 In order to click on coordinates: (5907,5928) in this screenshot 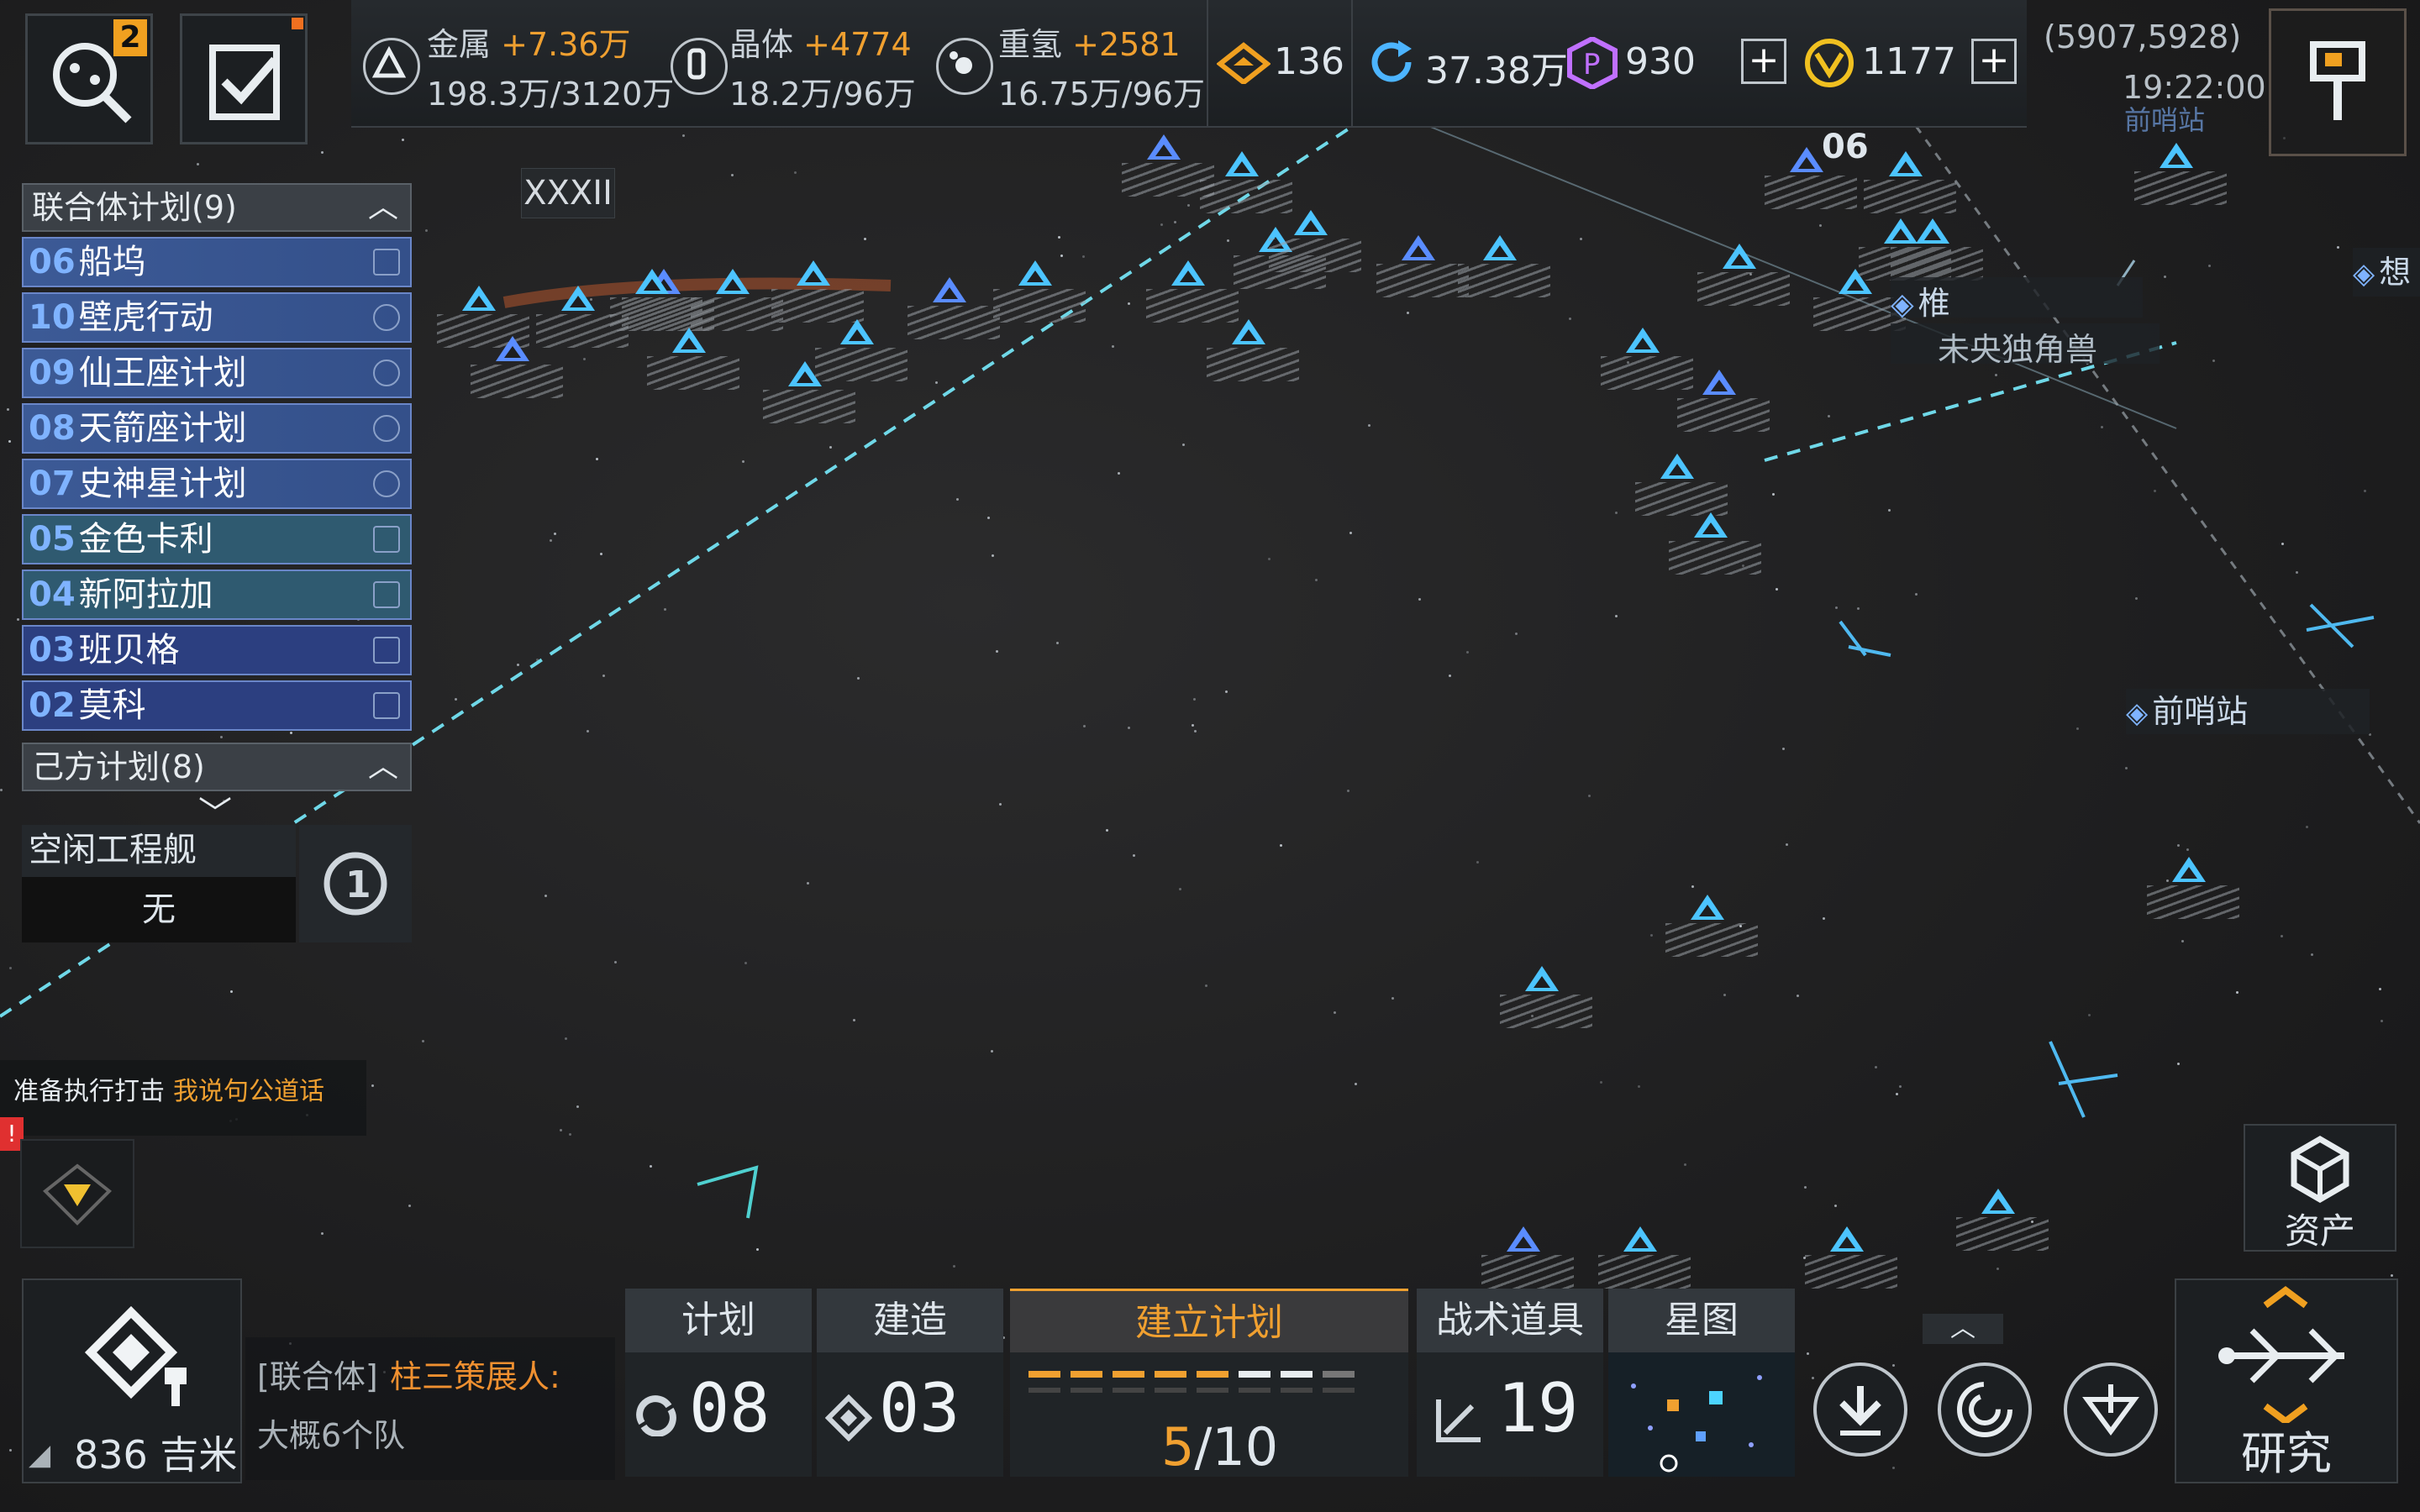, I will do `click(2143, 36)`.